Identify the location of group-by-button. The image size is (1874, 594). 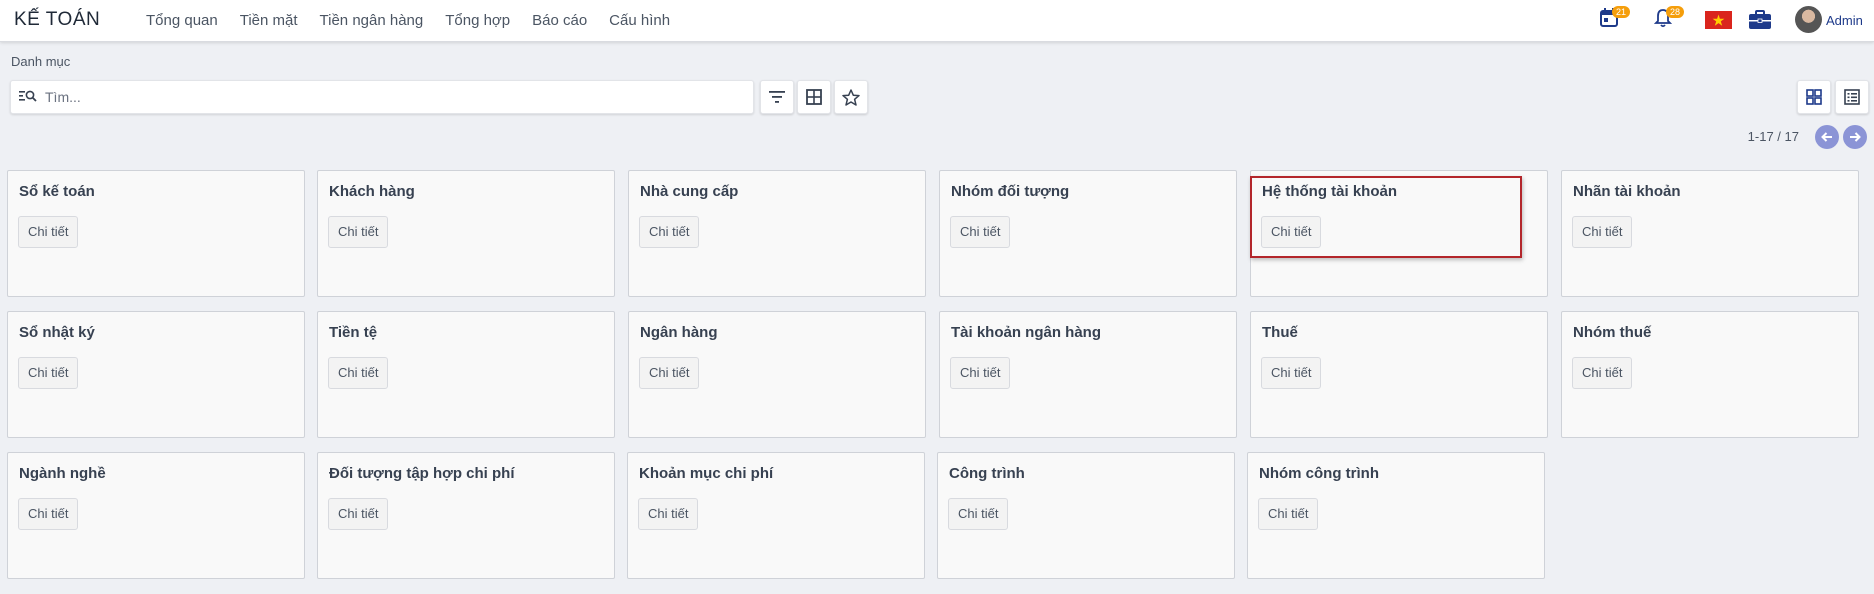
(814, 97).